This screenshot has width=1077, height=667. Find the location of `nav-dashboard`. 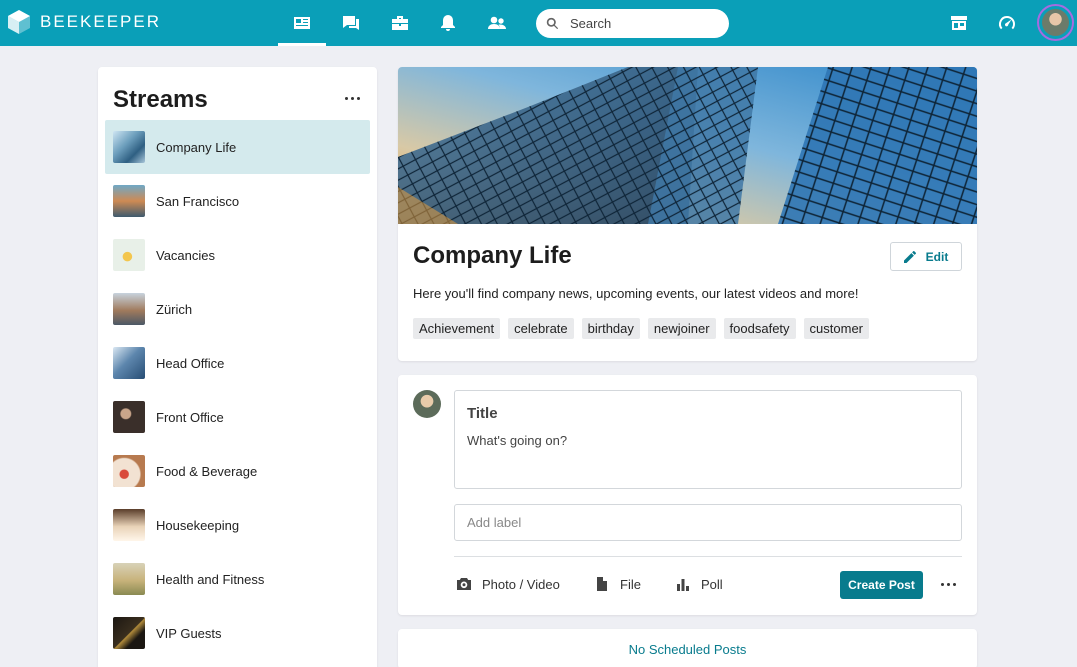

nav-dashboard is located at coordinates (1007, 23).